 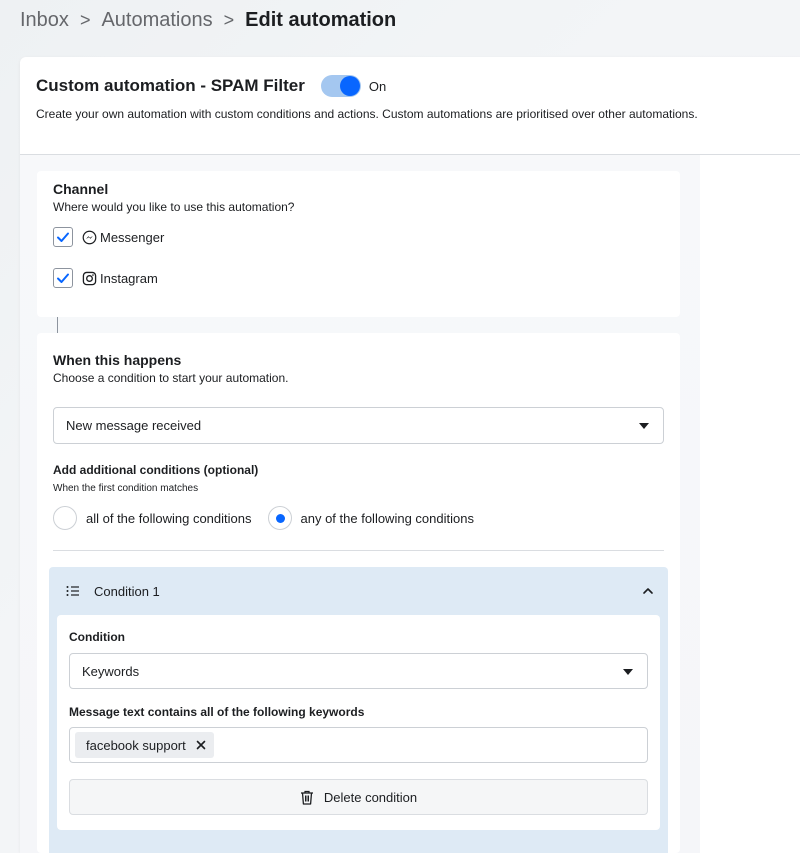 What do you see at coordinates (65, 518) in the screenshot?
I see `radio-all-conditions` at bounding box center [65, 518].